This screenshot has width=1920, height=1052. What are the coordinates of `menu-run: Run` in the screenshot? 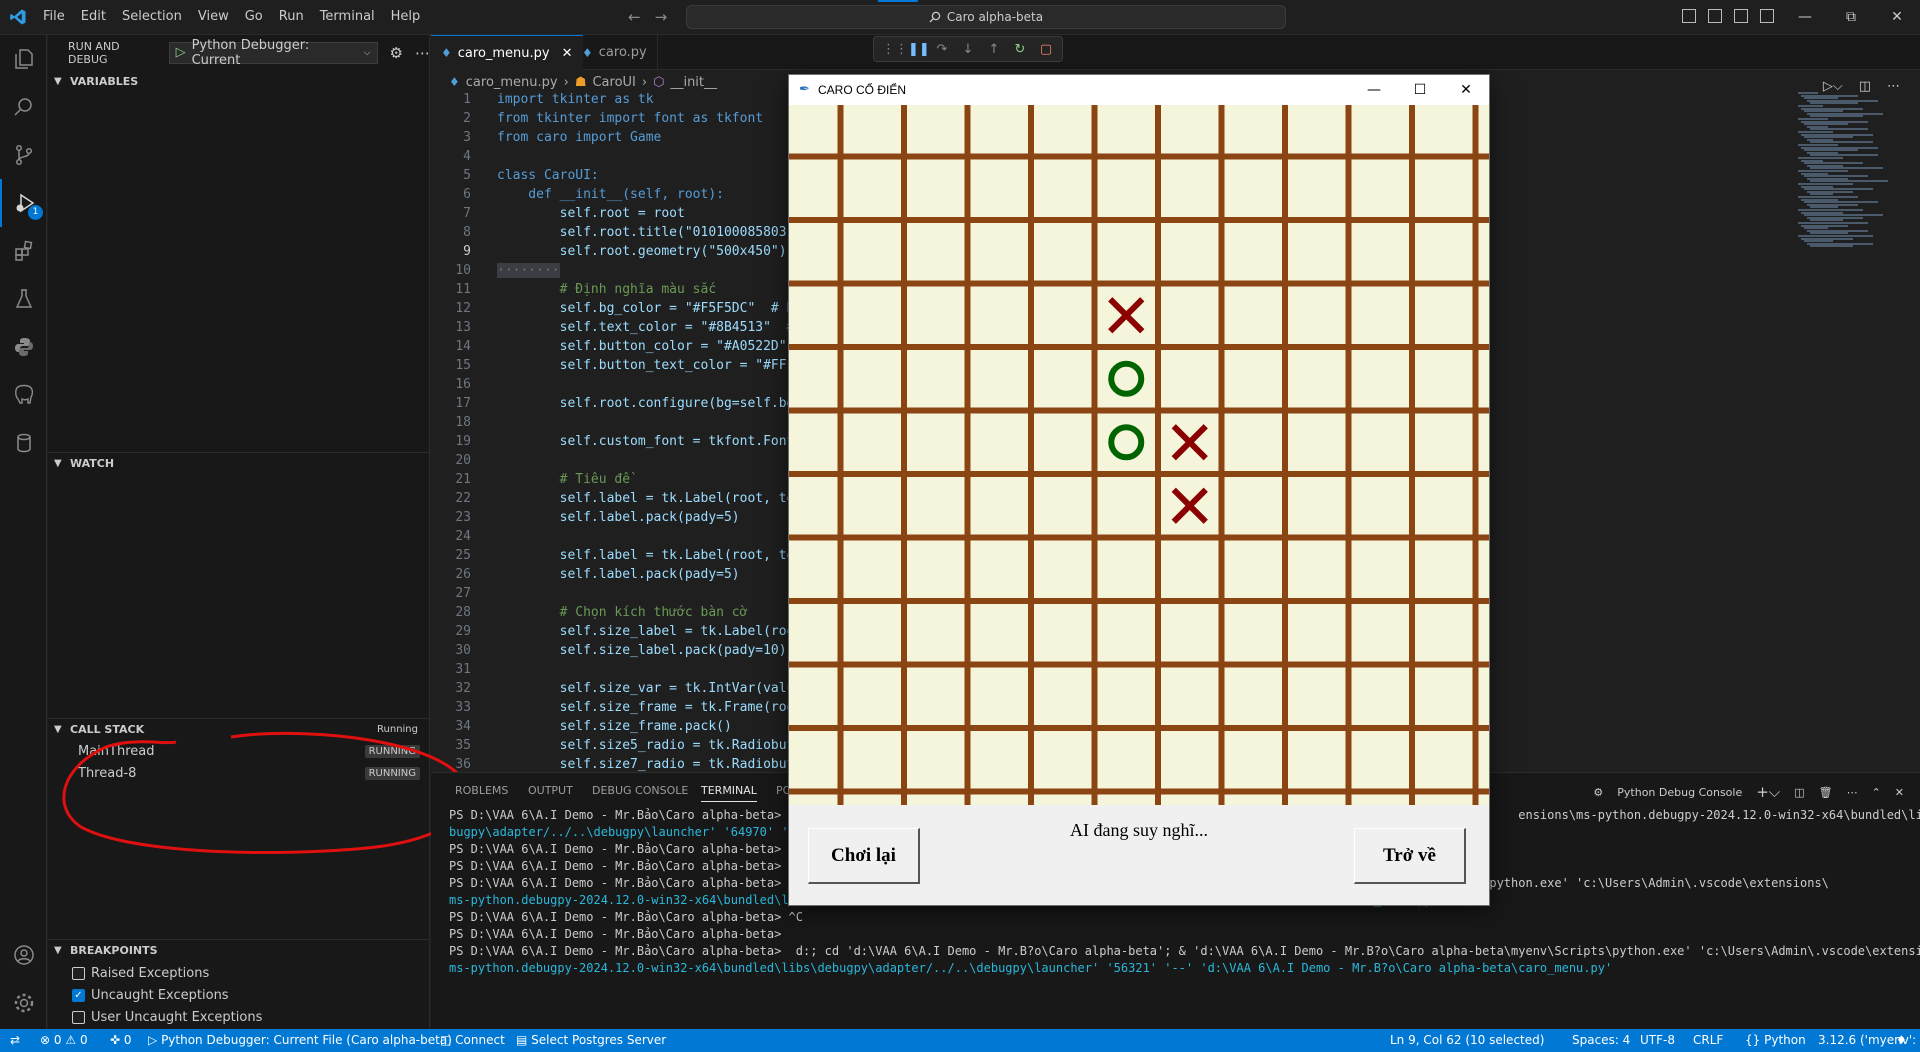 It's located at (291, 17).